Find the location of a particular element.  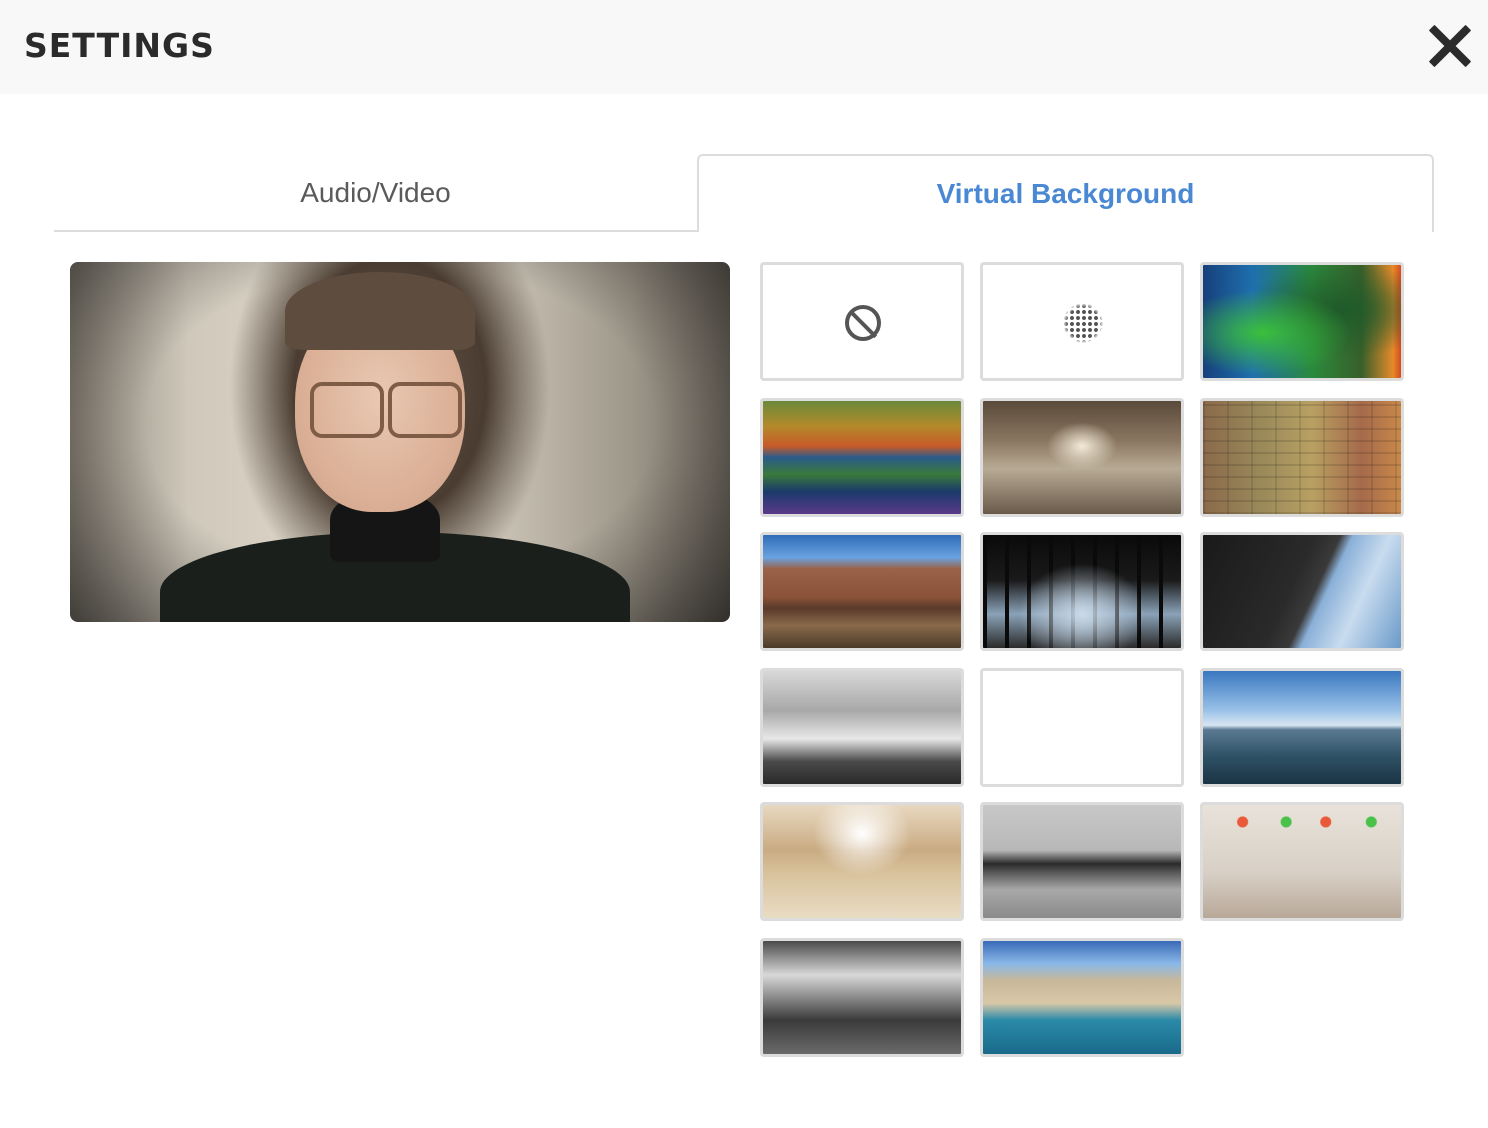

background-option-calm-sea-horizon is located at coordinates (1302, 727).